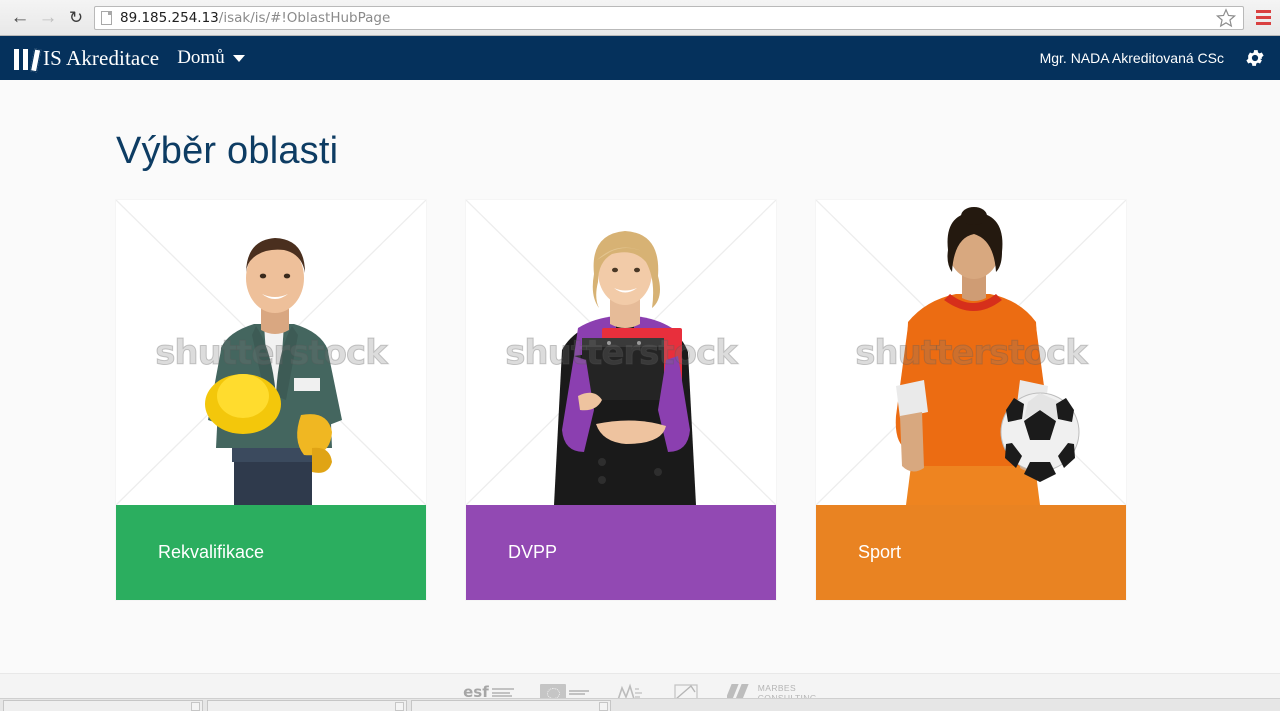 The height and width of the screenshot is (711, 1280). Describe the element at coordinates (76, 18) in the screenshot. I see `reload-button: ↻` at that location.